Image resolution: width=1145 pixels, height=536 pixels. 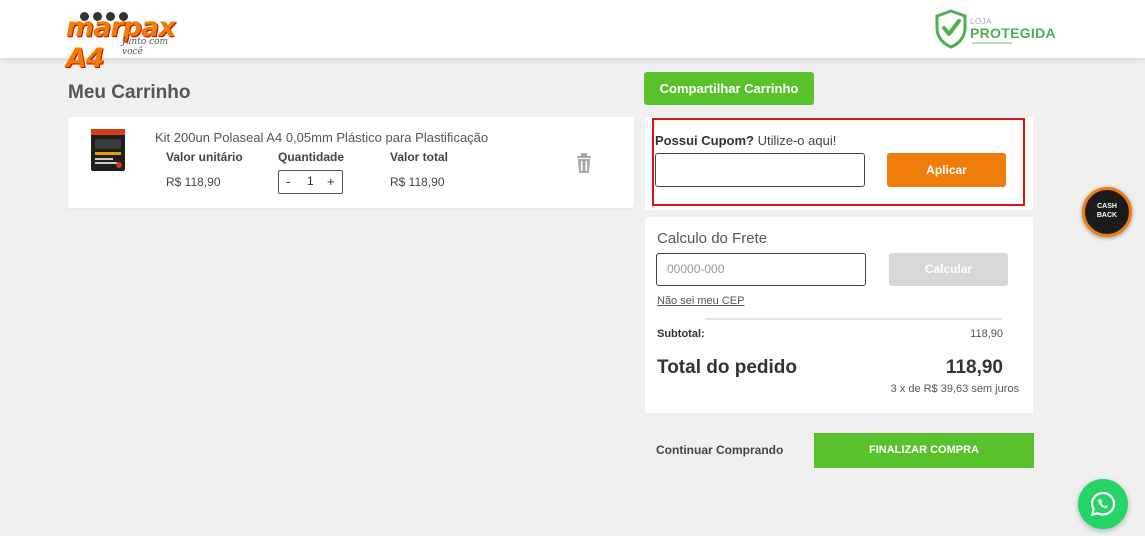 What do you see at coordinates (417, 182) in the screenshot?
I see `total-price-value: R$ 118,90` at bounding box center [417, 182].